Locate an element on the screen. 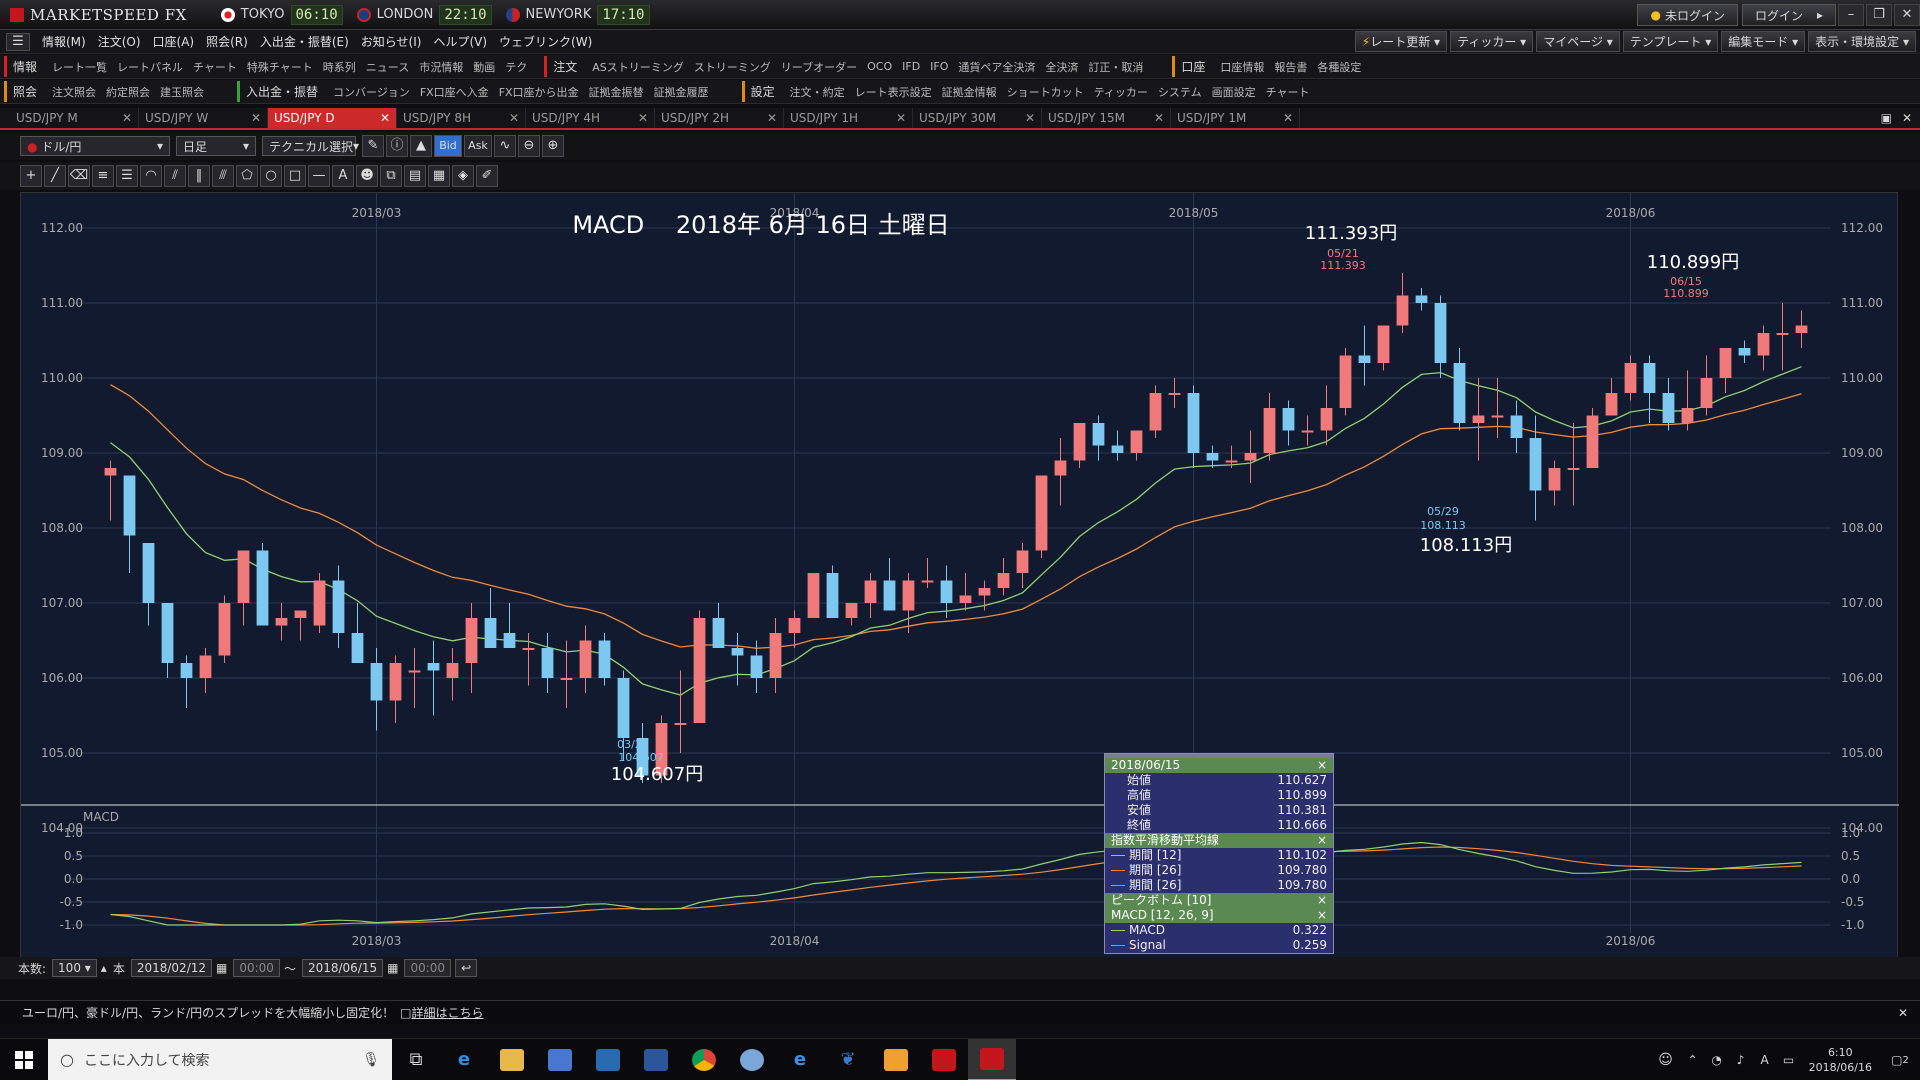  hamburger-menu-icon: ☰ is located at coordinates (18, 41).